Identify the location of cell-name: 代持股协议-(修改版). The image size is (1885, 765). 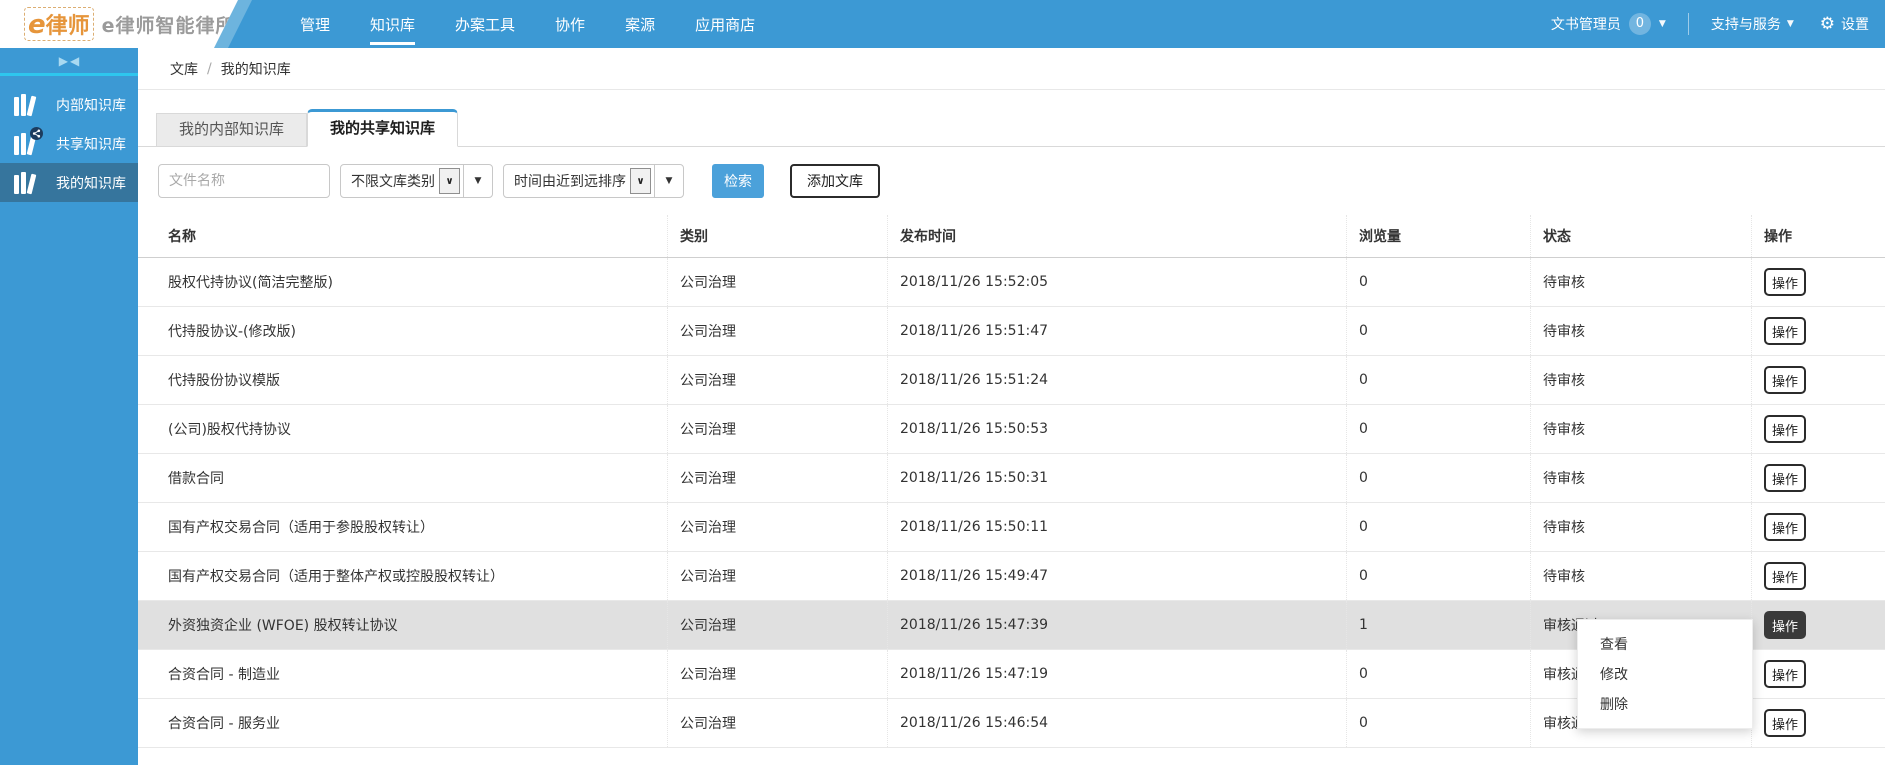
(232, 332).